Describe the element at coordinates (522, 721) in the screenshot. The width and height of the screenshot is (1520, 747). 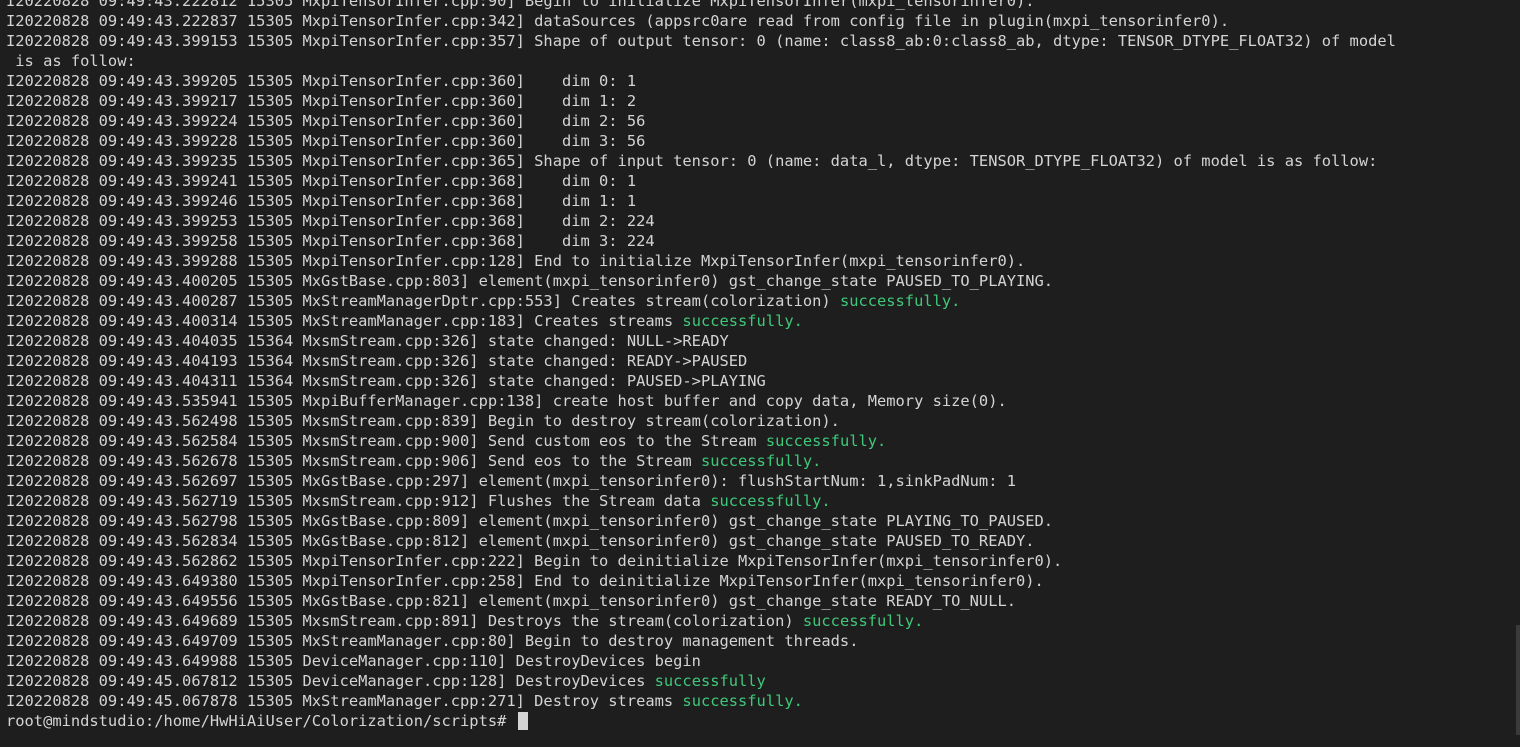
I see `text-cursor` at that location.